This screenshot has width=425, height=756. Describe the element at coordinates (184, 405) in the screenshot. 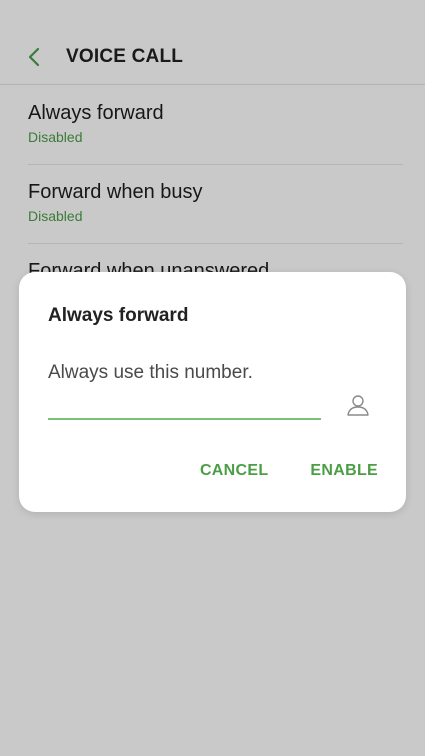

I see `phone-number-input` at that location.